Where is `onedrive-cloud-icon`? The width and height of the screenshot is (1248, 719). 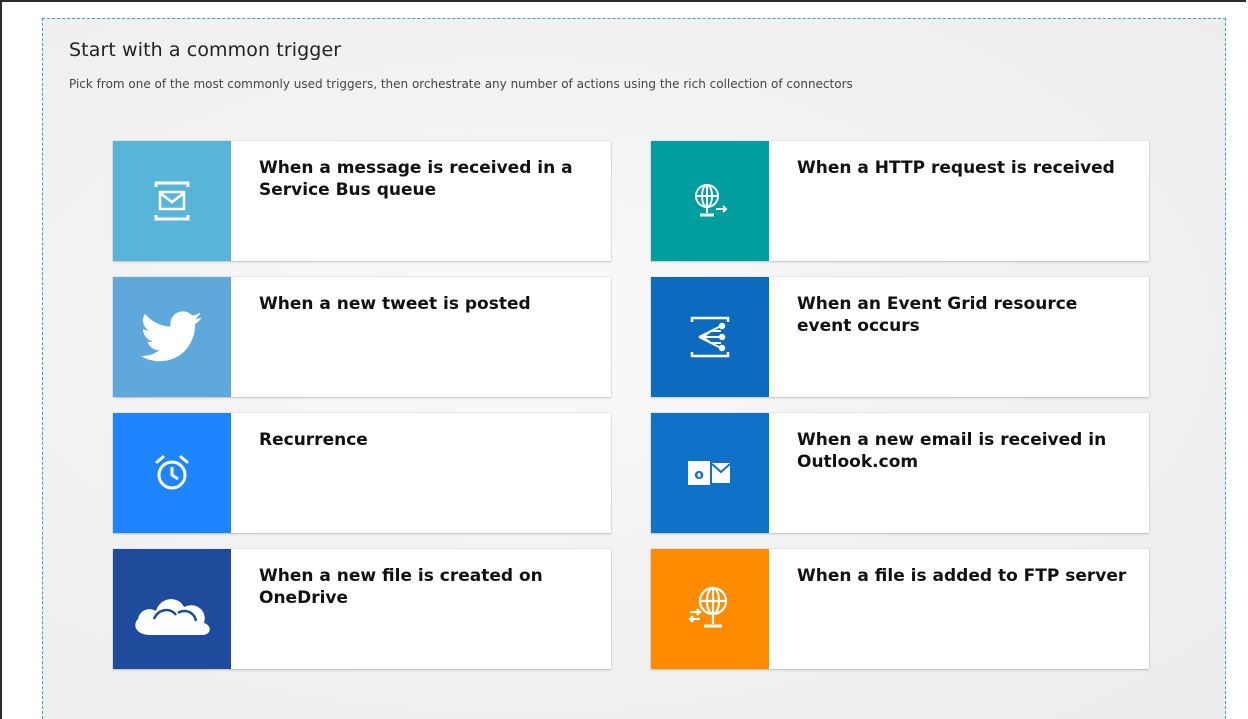
onedrive-cloud-icon is located at coordinates (172, 609).